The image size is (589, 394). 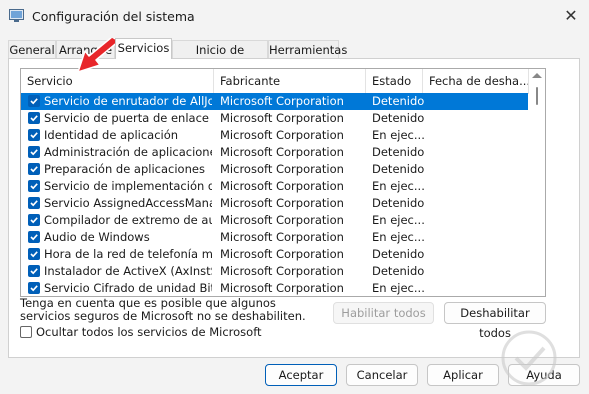 I want to click on service-name: Instalador de ActiveX (AxInstSV), so click(x=128, y=271).